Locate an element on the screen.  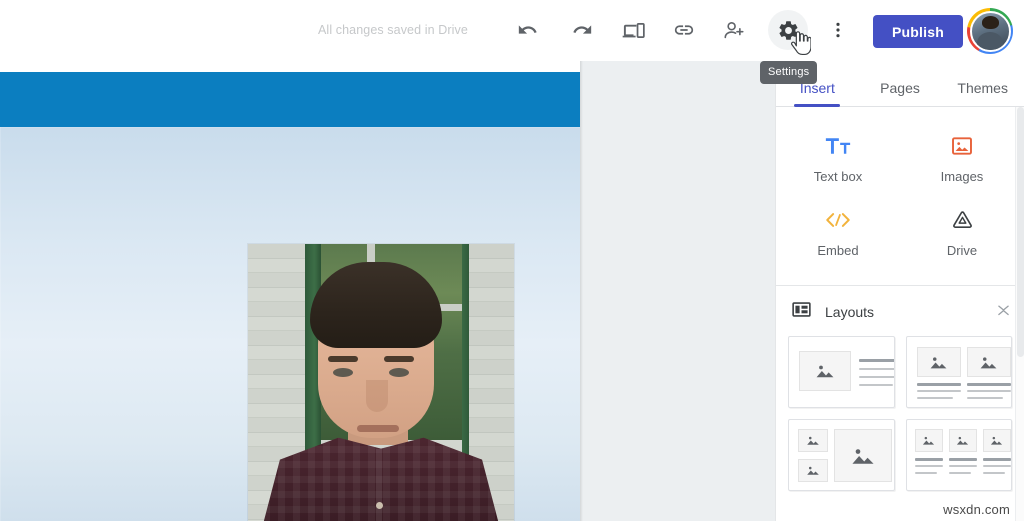
layout-option-two-images-with-captions is located at coordinates (958, 372).